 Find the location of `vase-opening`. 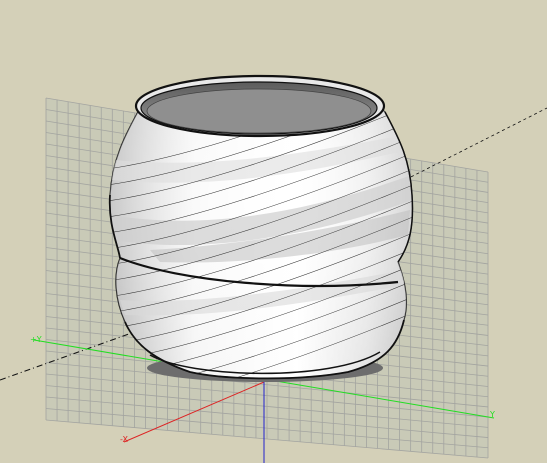

vase-opening is located at coordinates (259, 111).